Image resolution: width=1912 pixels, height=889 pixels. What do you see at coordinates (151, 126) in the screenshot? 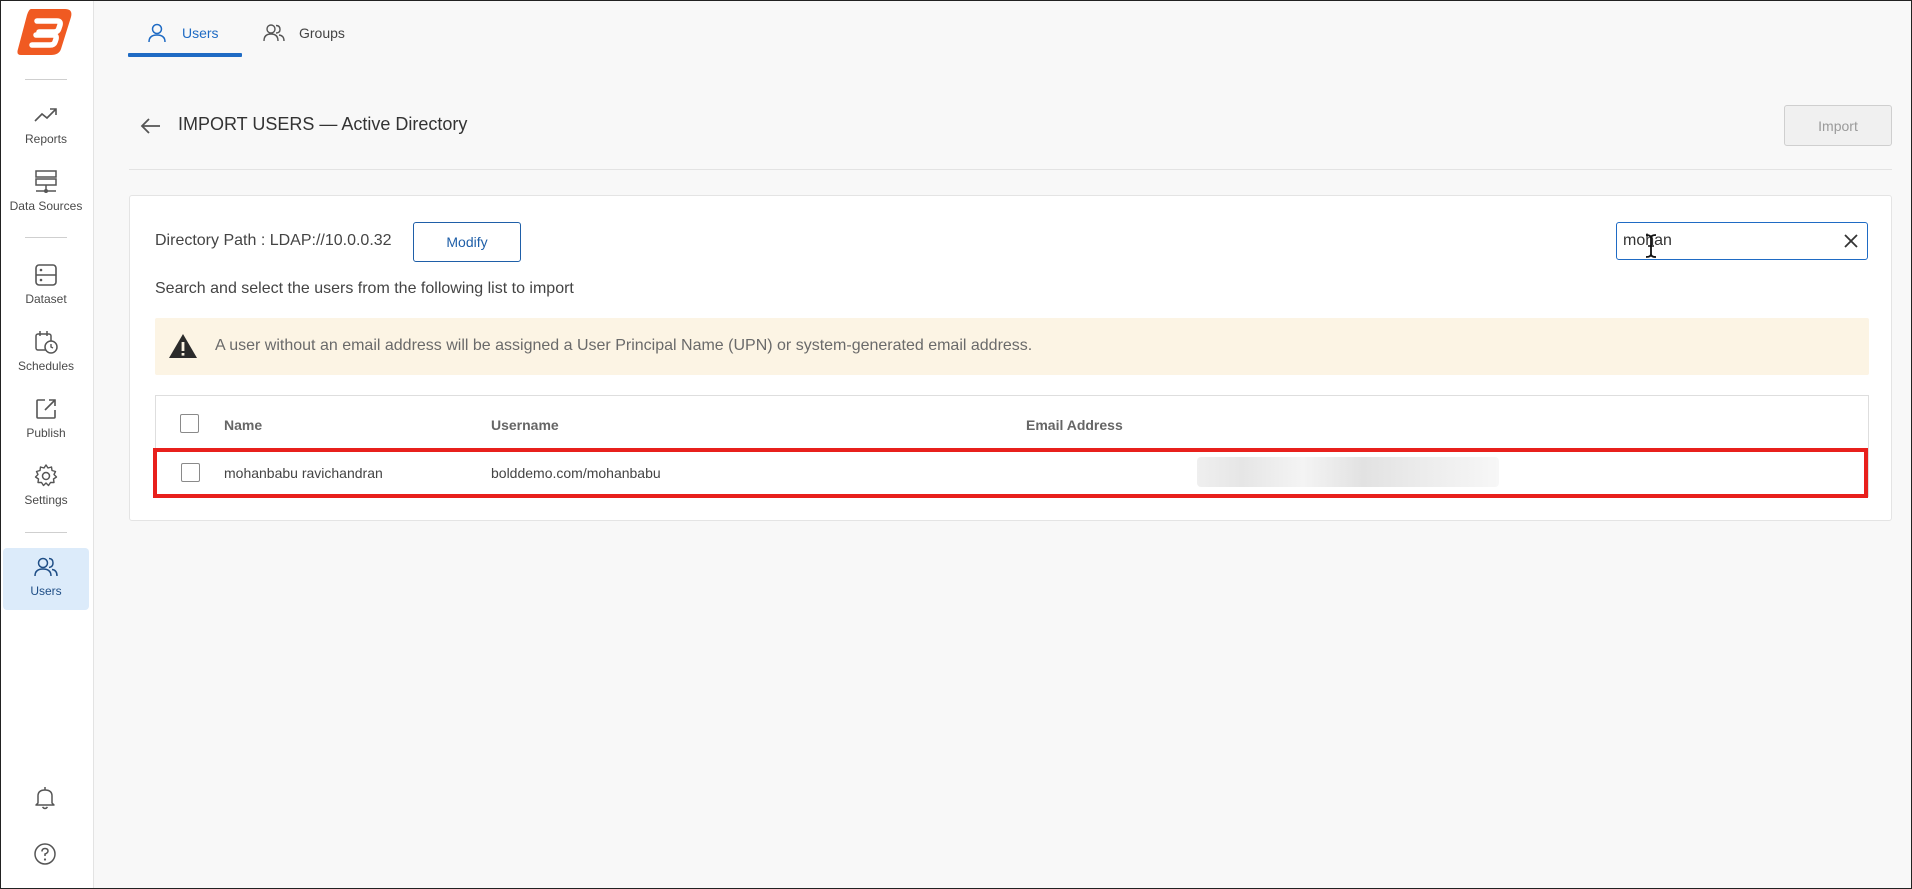
I see `back-arrow-icon` at bounding box center [151, 126].